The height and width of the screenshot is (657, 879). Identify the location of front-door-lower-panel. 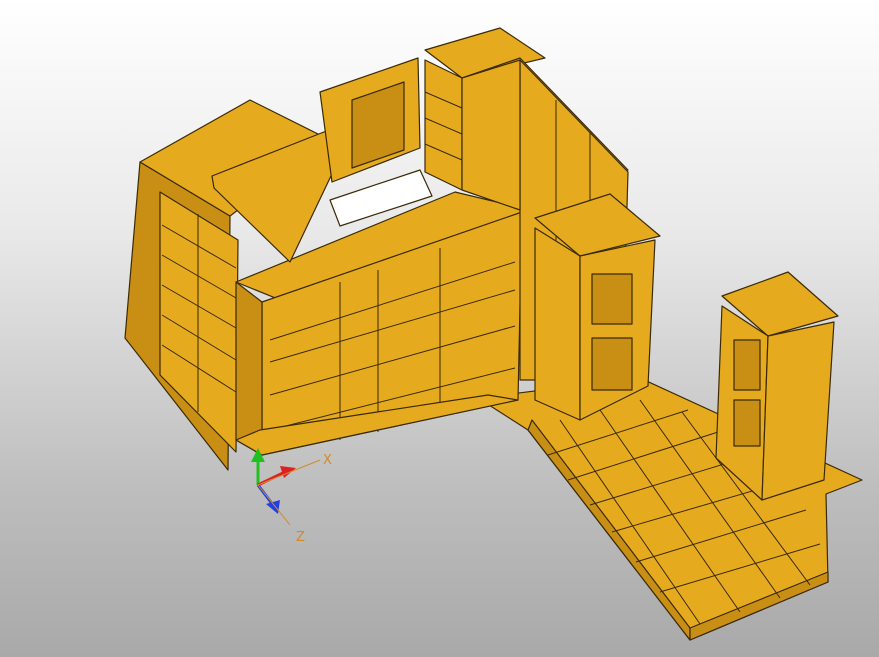
(612, 364).